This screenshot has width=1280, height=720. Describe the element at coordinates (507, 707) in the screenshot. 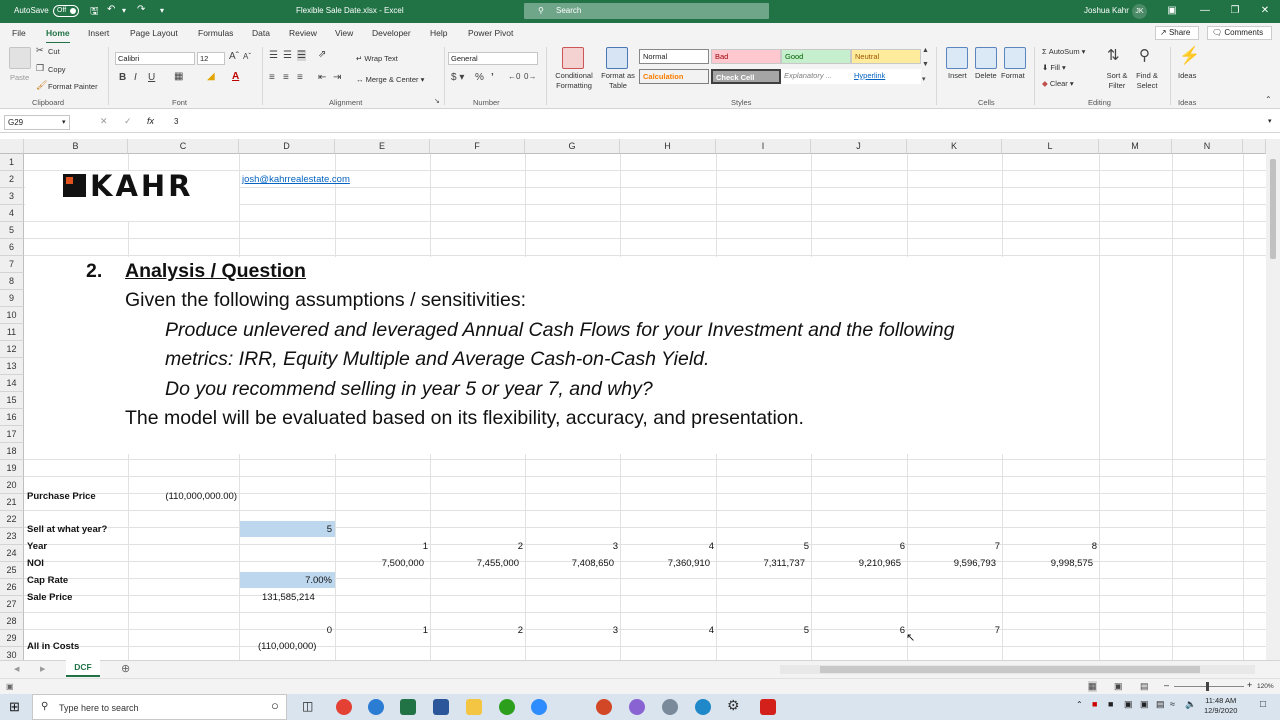

I see `quickbooks-icon` at that location.